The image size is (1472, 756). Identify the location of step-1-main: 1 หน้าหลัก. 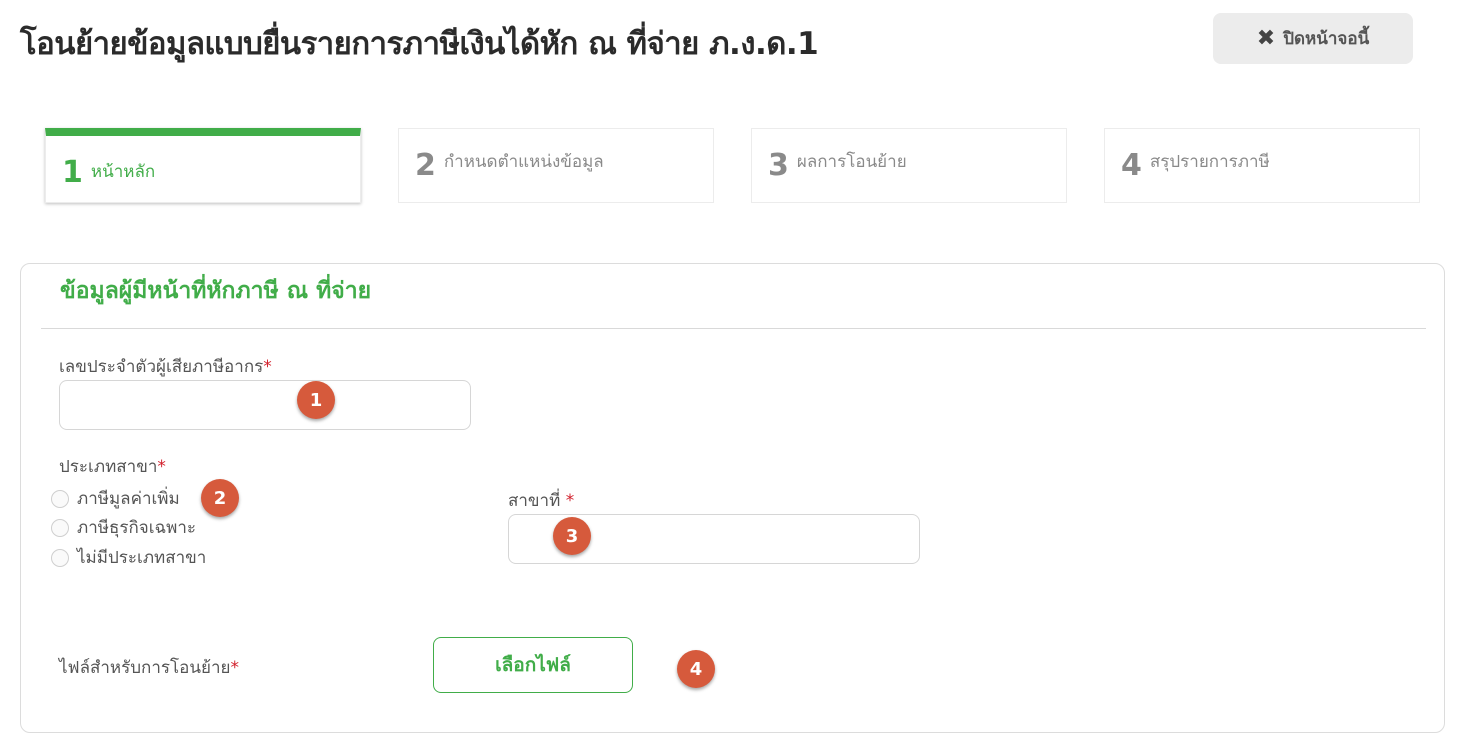
(203, 165).